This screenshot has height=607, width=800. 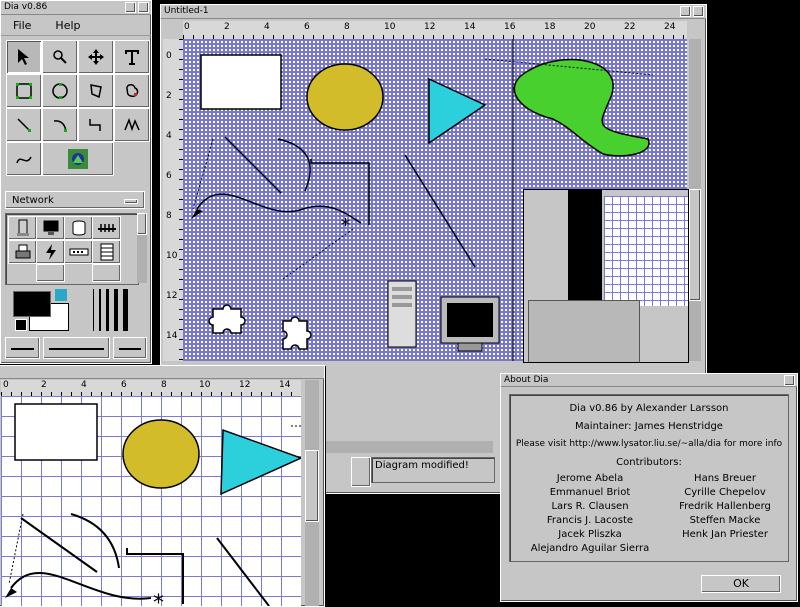 I want to click on second-view-canvas: *, so click(x=151, y=501).